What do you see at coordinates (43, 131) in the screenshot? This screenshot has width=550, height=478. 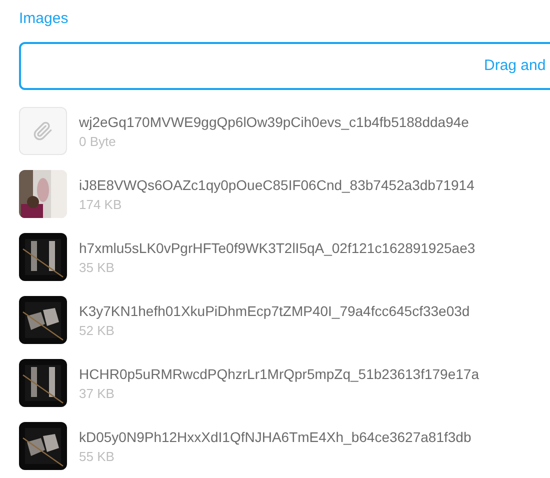 I see `paperclip-icon` at bounding box center [43, 131].